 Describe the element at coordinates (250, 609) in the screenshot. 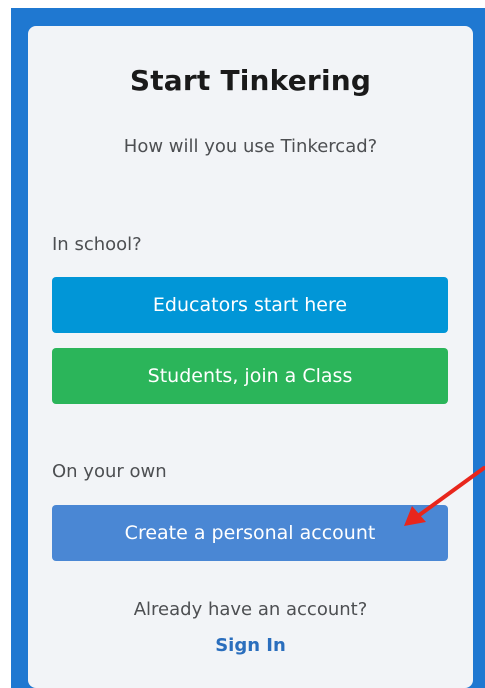

I see `already-have-account-text: Already have an account?` at that location.